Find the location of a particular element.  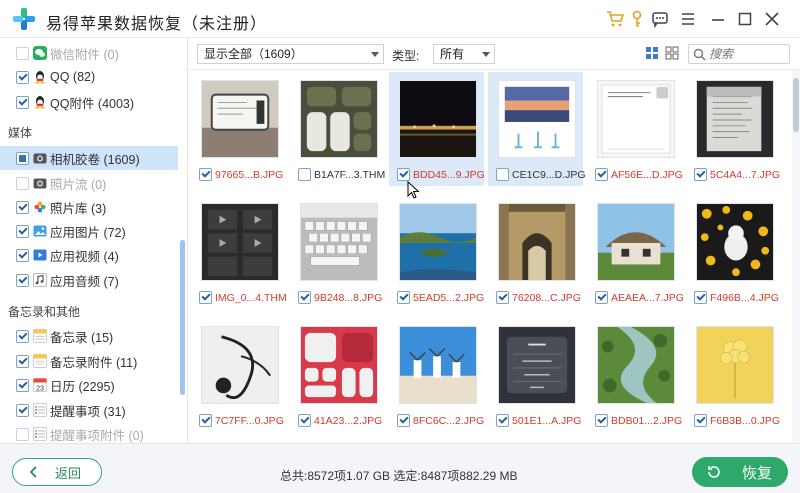

list-view-icon is located at coordinates (672, 53).